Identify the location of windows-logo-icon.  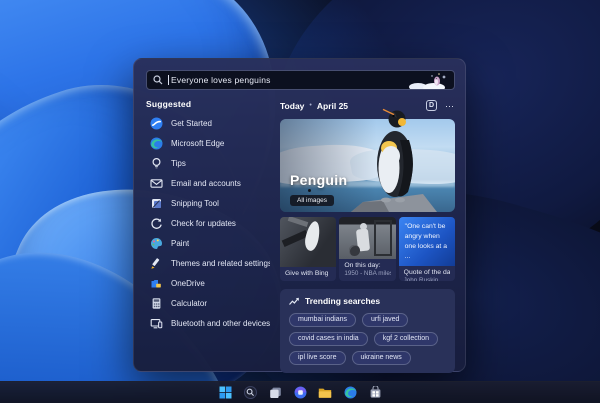
(225, 392).